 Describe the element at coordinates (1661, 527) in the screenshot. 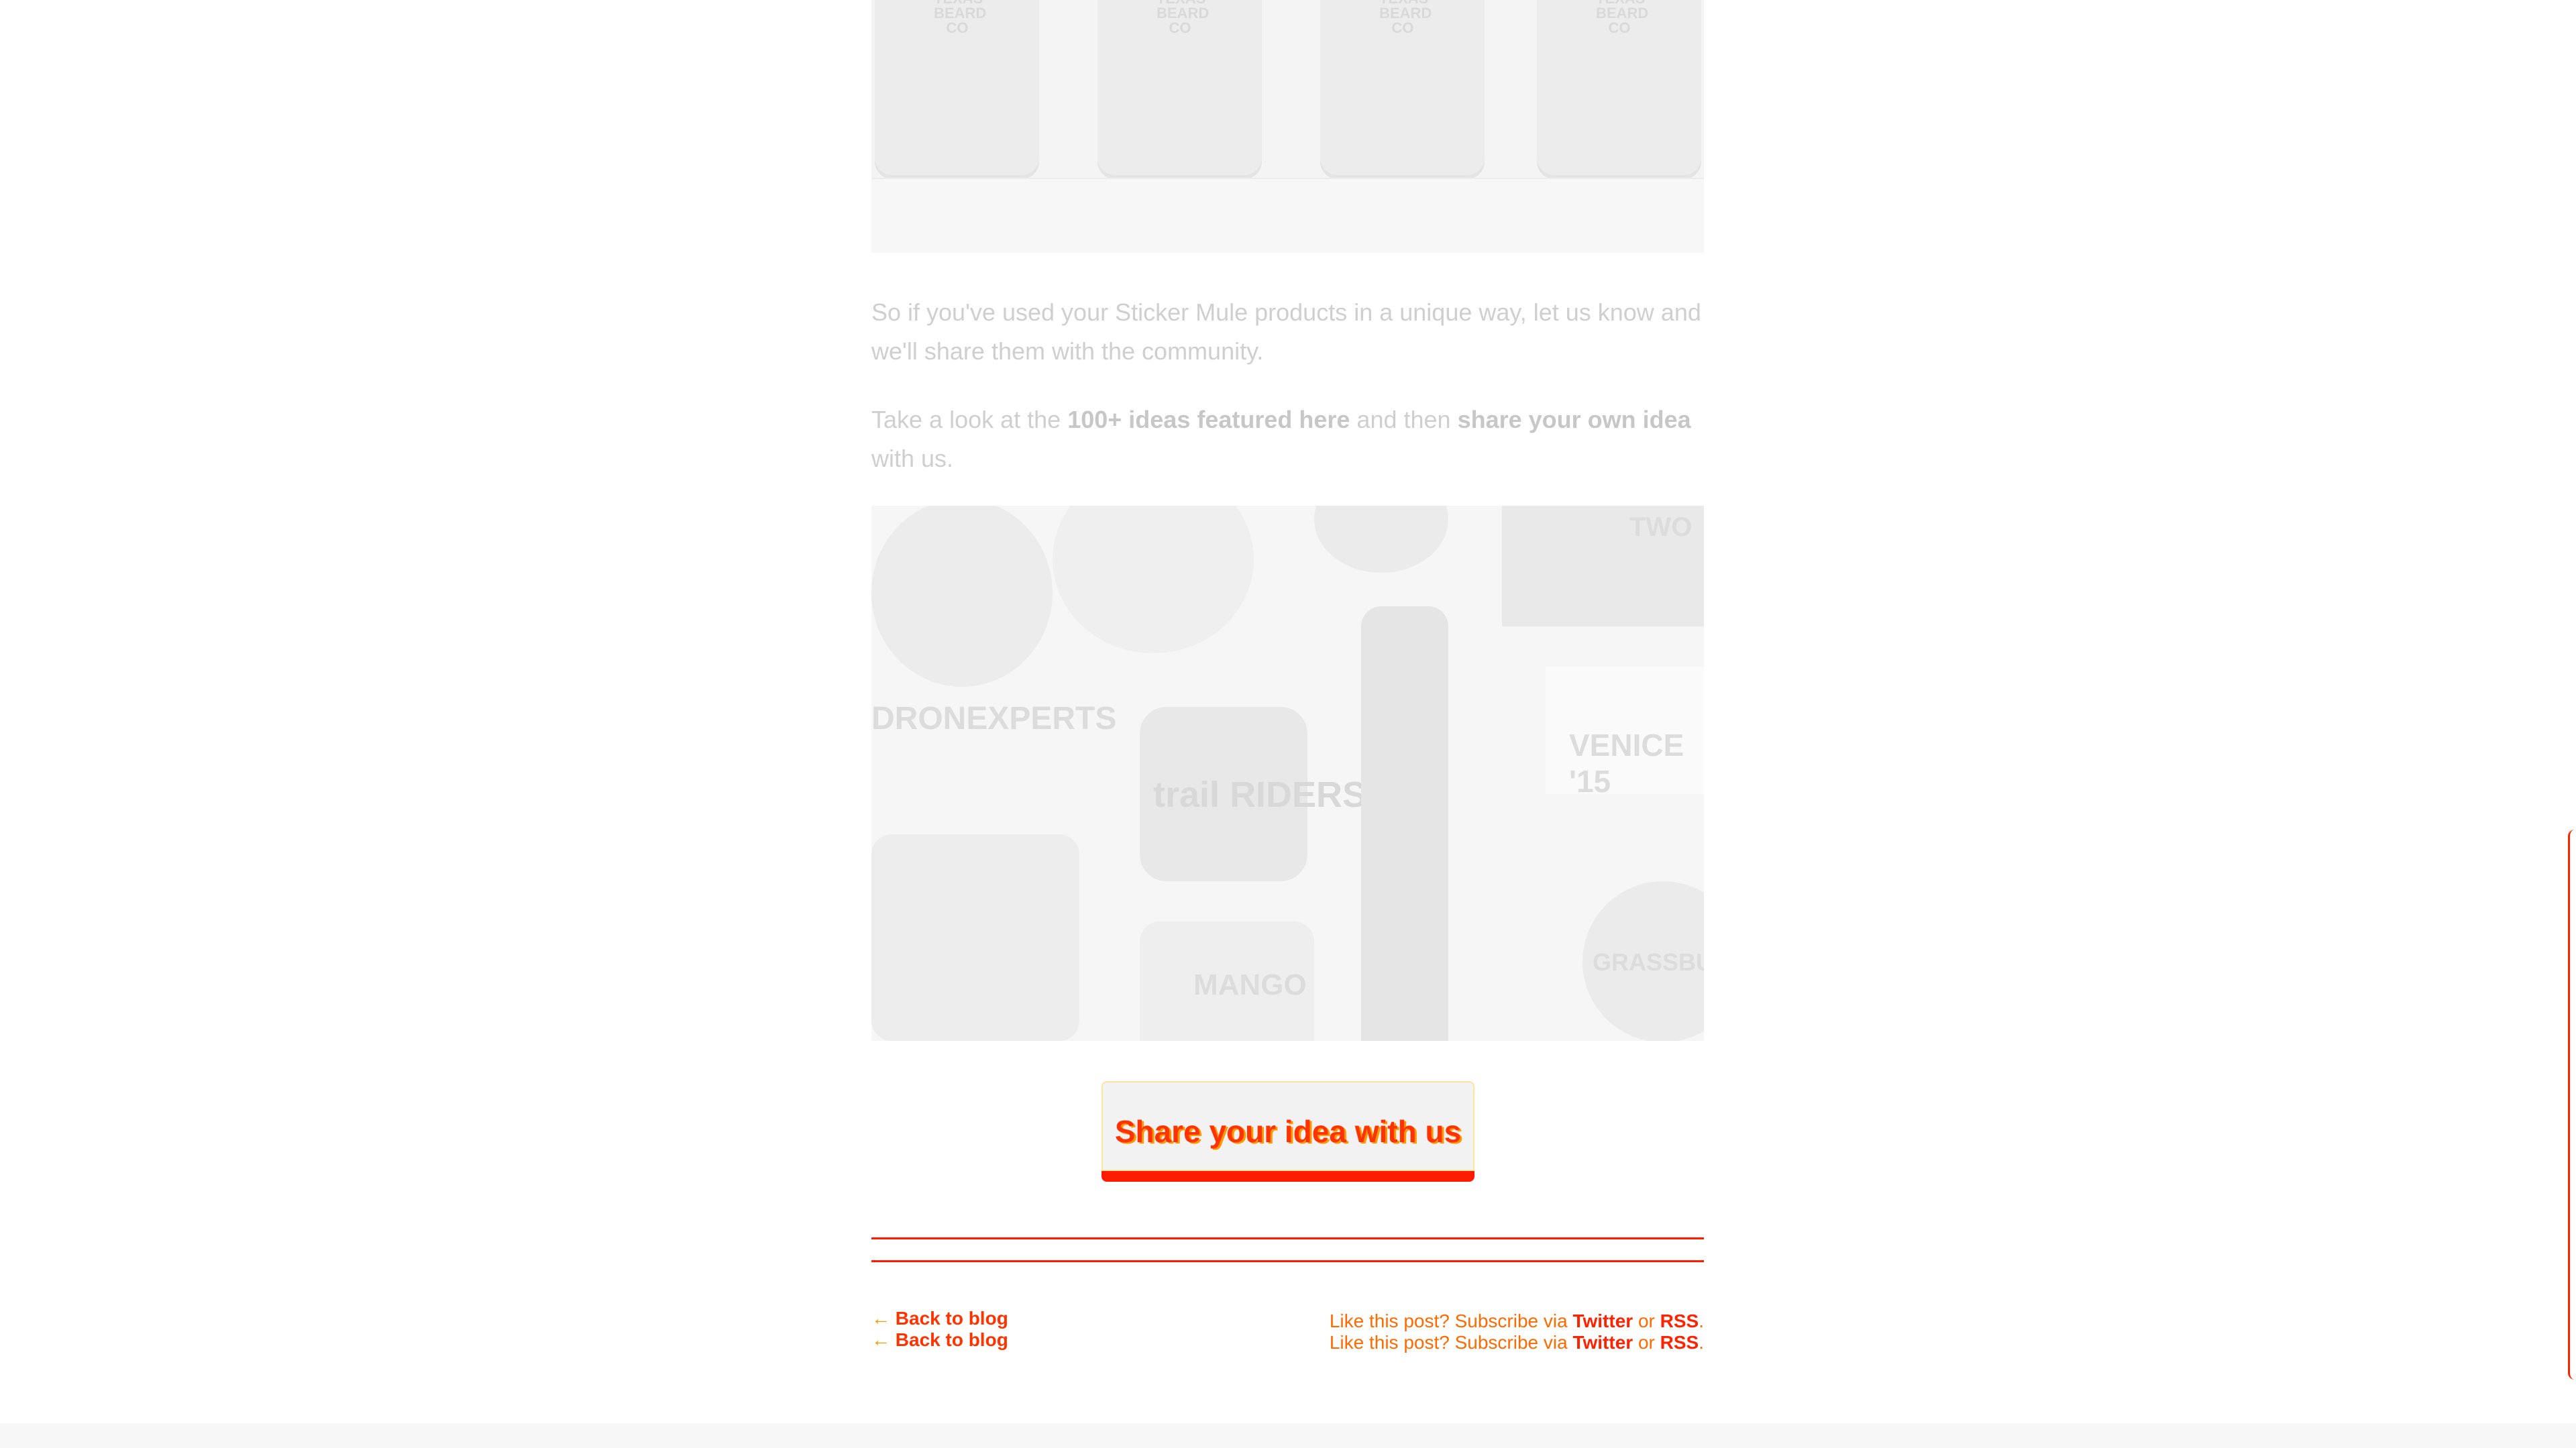

I see `collage-text: TWO` at that location.